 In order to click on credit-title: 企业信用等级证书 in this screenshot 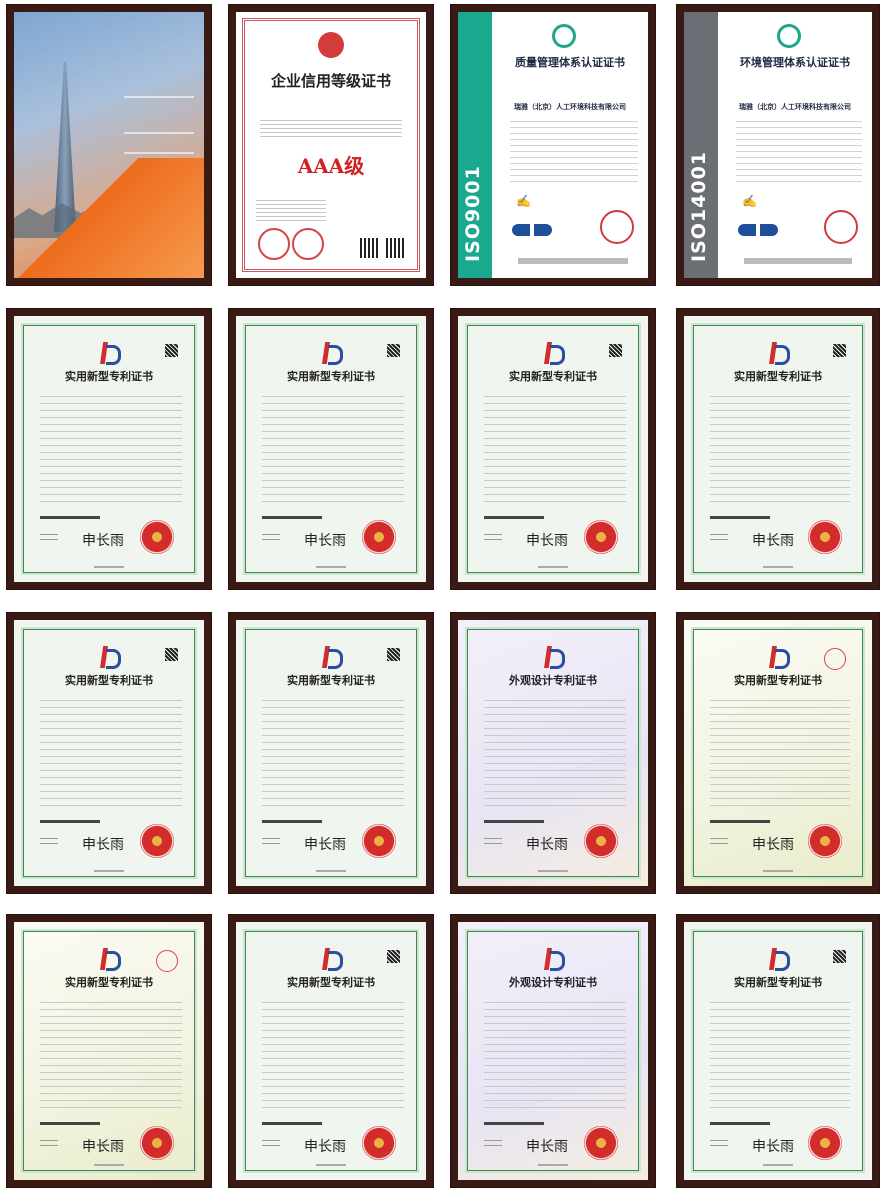, I will do `click(330, 81)`.